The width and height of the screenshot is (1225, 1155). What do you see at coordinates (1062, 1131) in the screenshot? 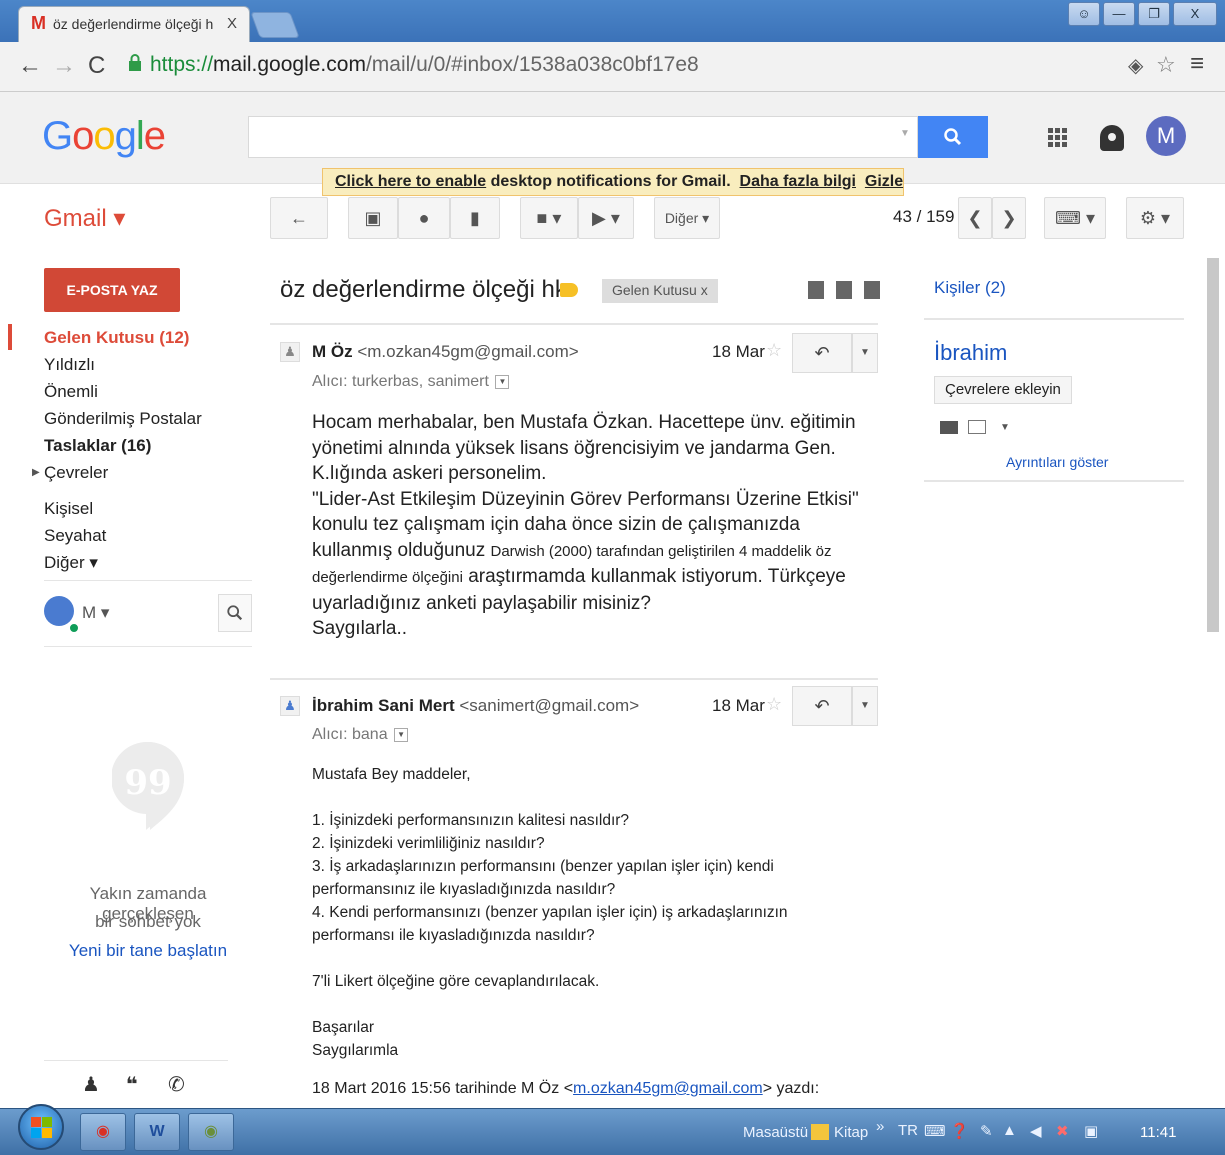
I see `network-warning-icon: ✖` at bounding box center [1062, 1131].